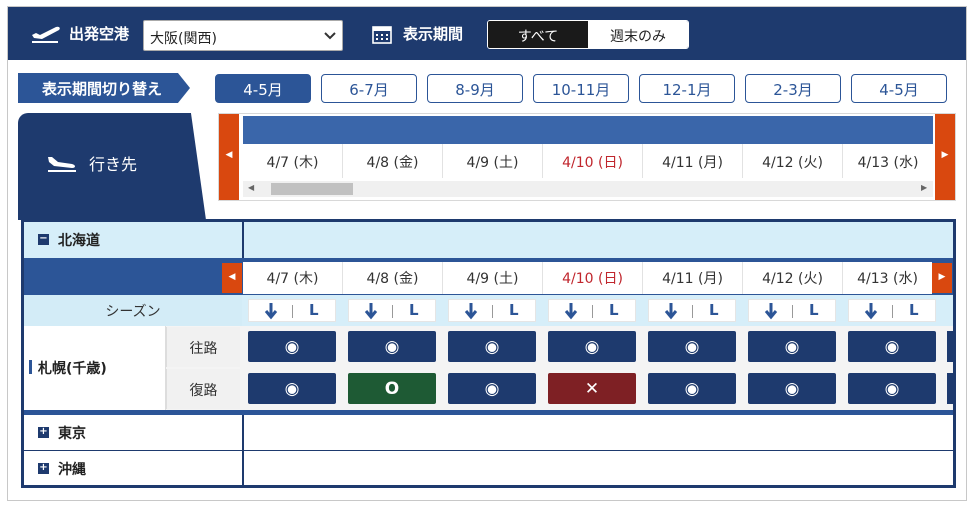 Image resolution: width=974 pixels, height=507 pixels. Describe the element at coordinates (183, 39) in the screenshot. I see `departure-airport-value: 大阪(関西)` at that location.